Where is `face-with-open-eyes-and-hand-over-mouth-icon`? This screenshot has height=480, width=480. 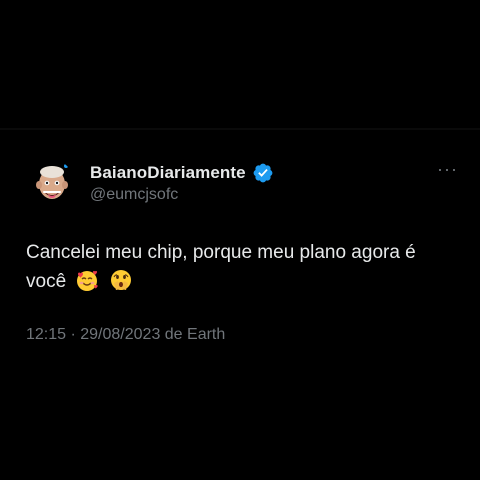 face-with-open-eyes-and-hand-over-mouth-icon is located at coordinates (121, 284).